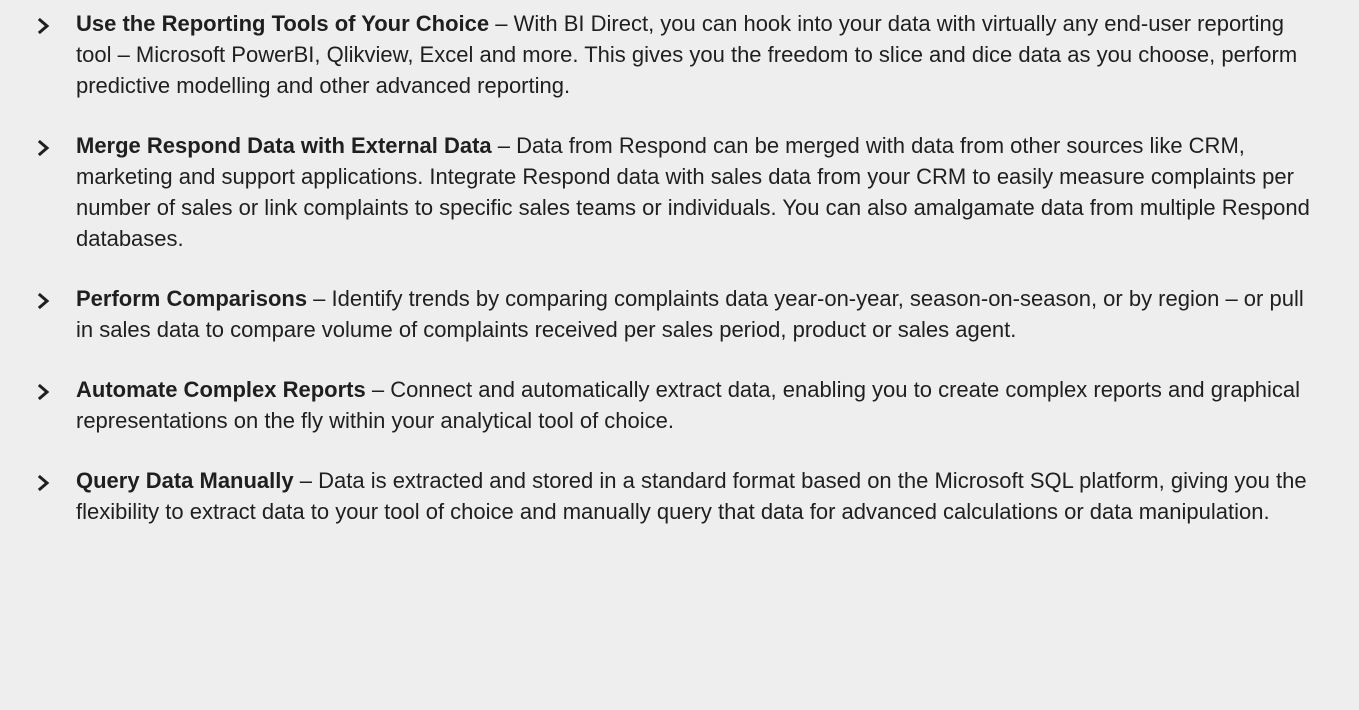  Describe the element at coordinates (284, 145) in the screenshot. I see `feature-title: Merge Respond Data with External Data` at that location.